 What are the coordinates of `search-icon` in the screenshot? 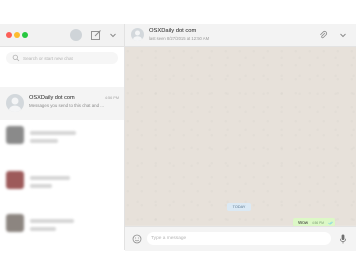 It's located at (16, 58).